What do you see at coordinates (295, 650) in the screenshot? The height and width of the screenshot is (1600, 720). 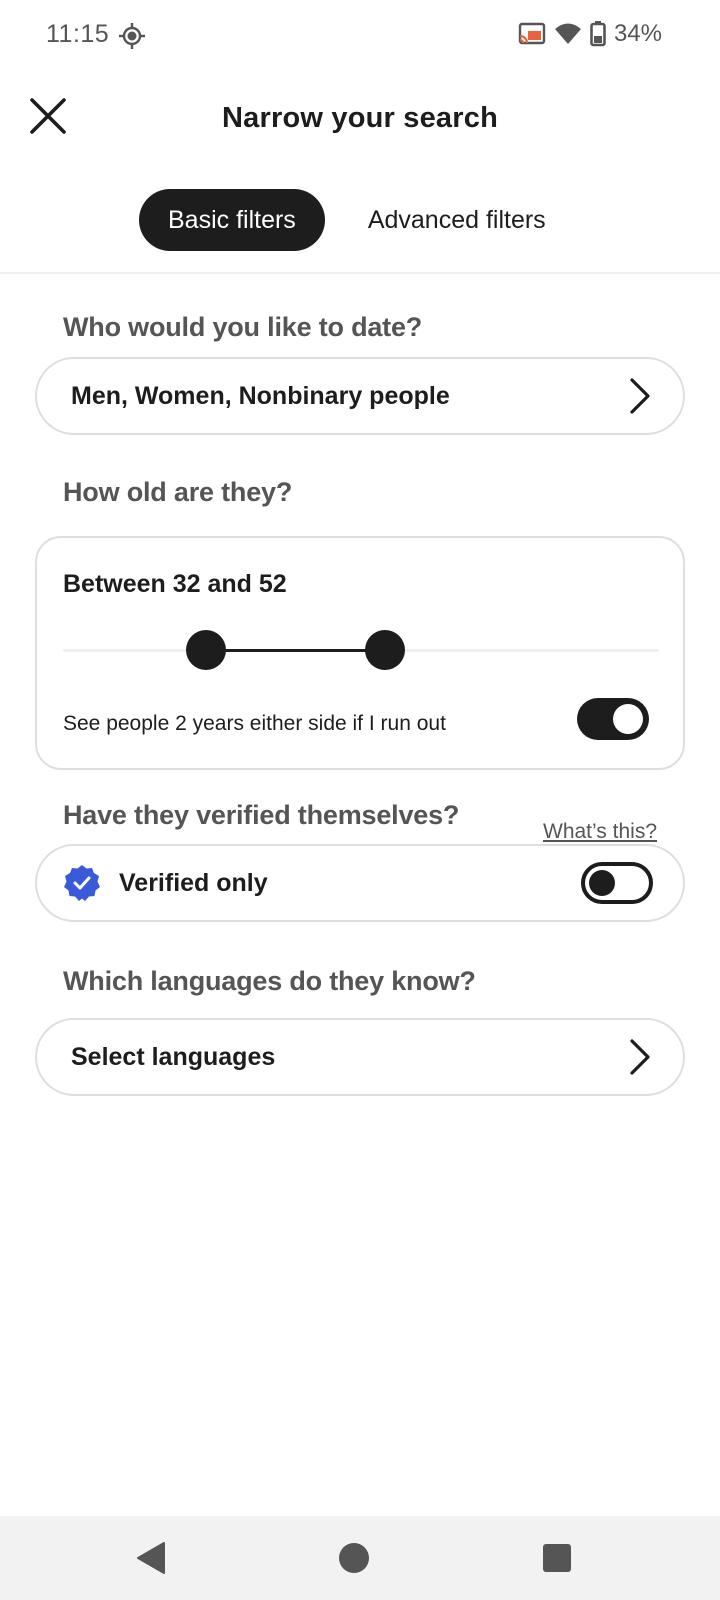 I see `slider-selected-range` at bounding box center [295, 650].